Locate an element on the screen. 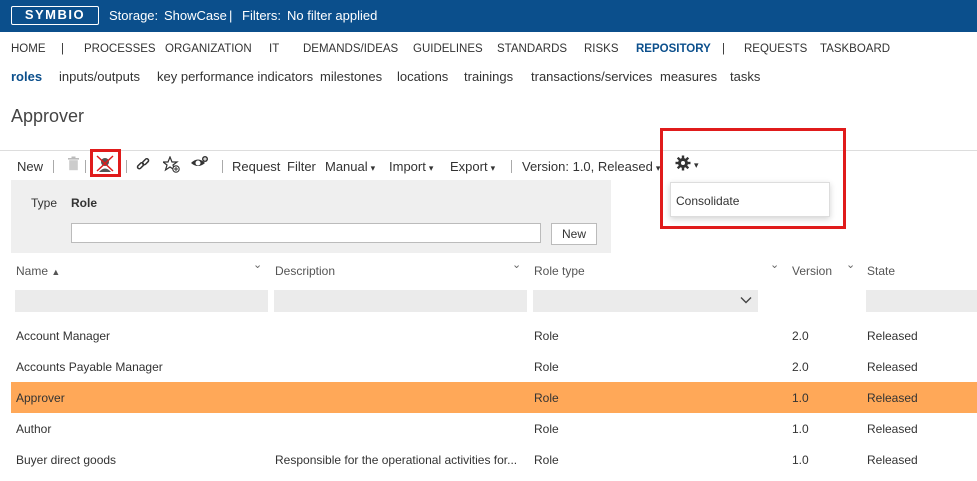 The image size is (977, 481). import-dropdown: Import ▾ is located at coordinates (411, 166).